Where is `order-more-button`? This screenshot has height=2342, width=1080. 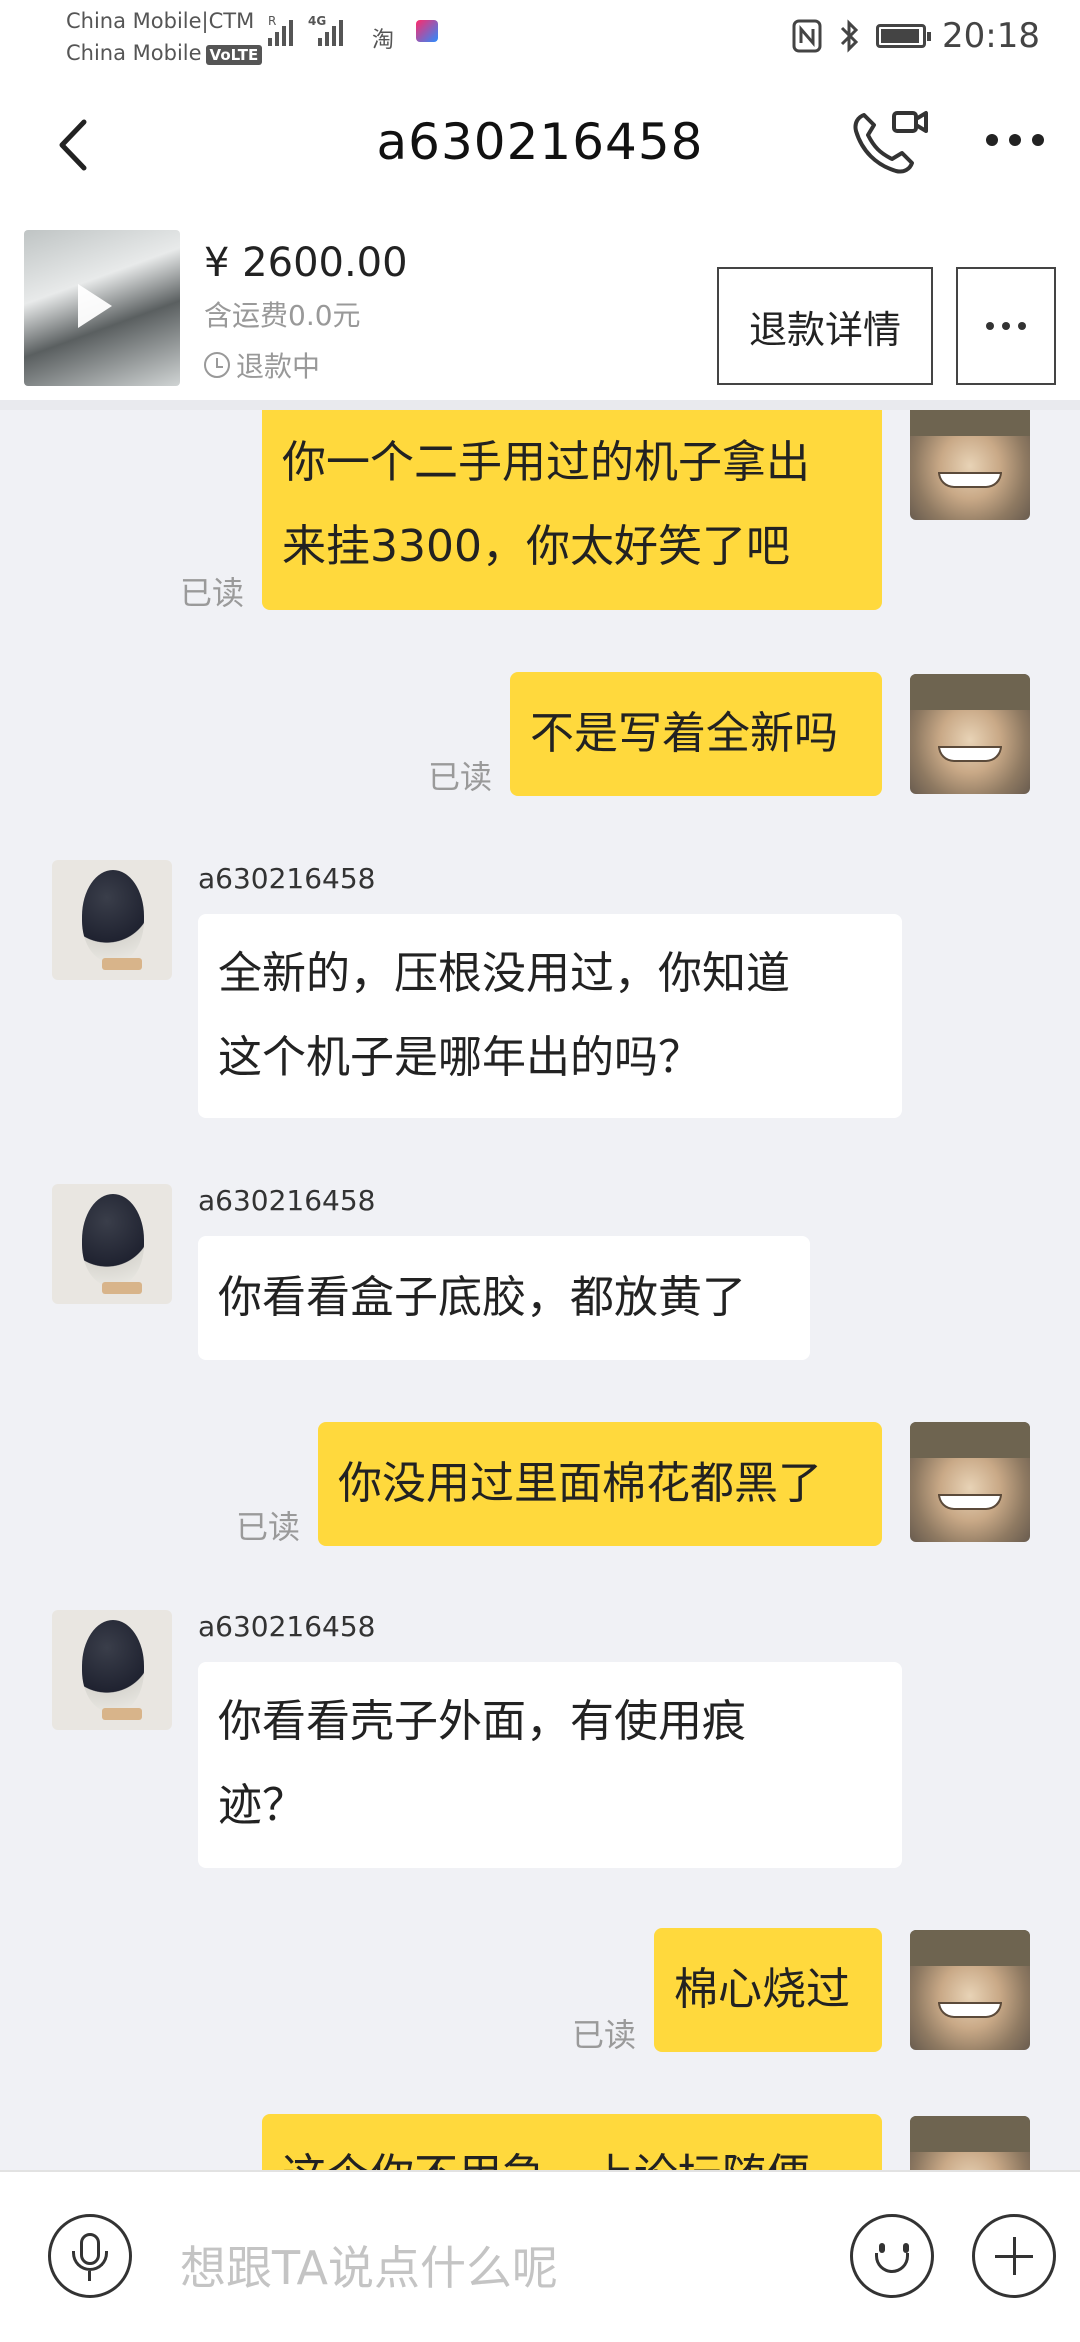 order-more-button is located at coordinates (1006, 326).